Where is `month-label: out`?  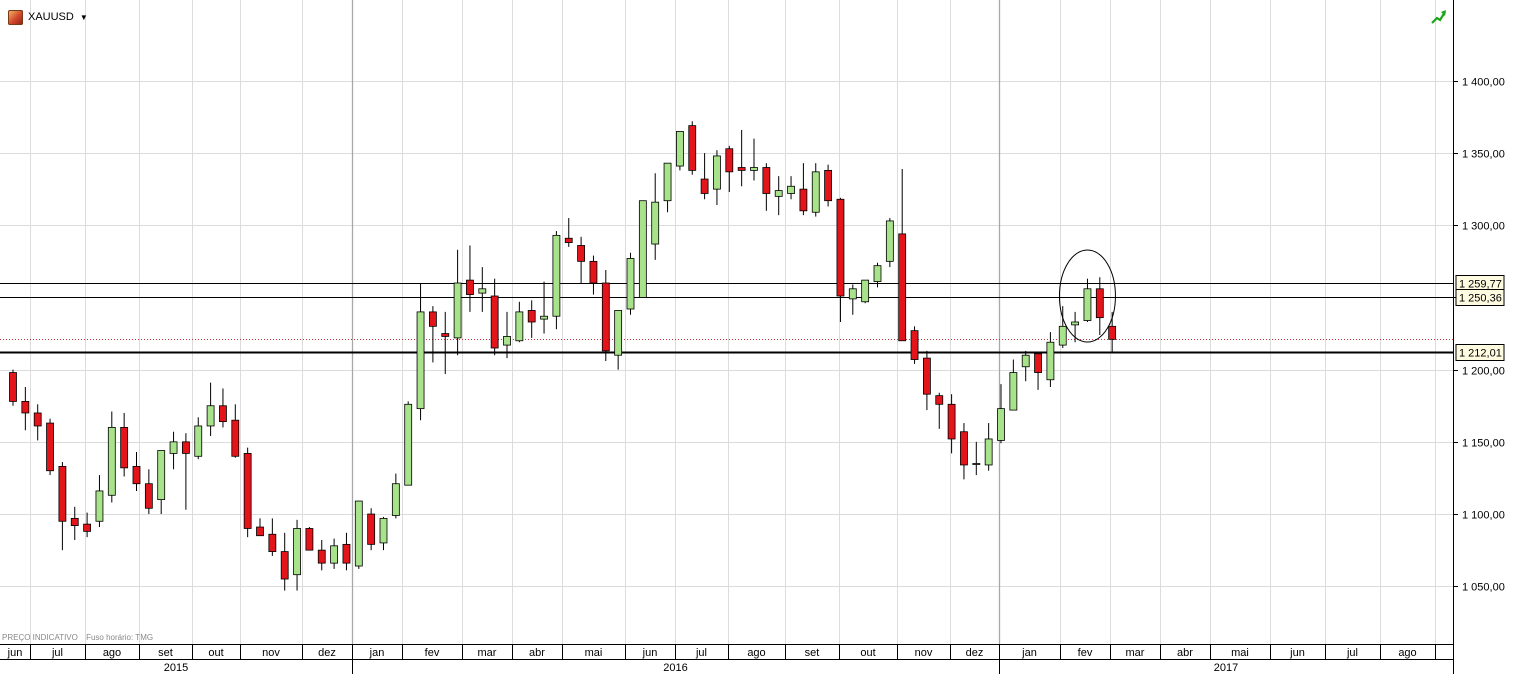 month-label: out is located at coordinates (867, 653).